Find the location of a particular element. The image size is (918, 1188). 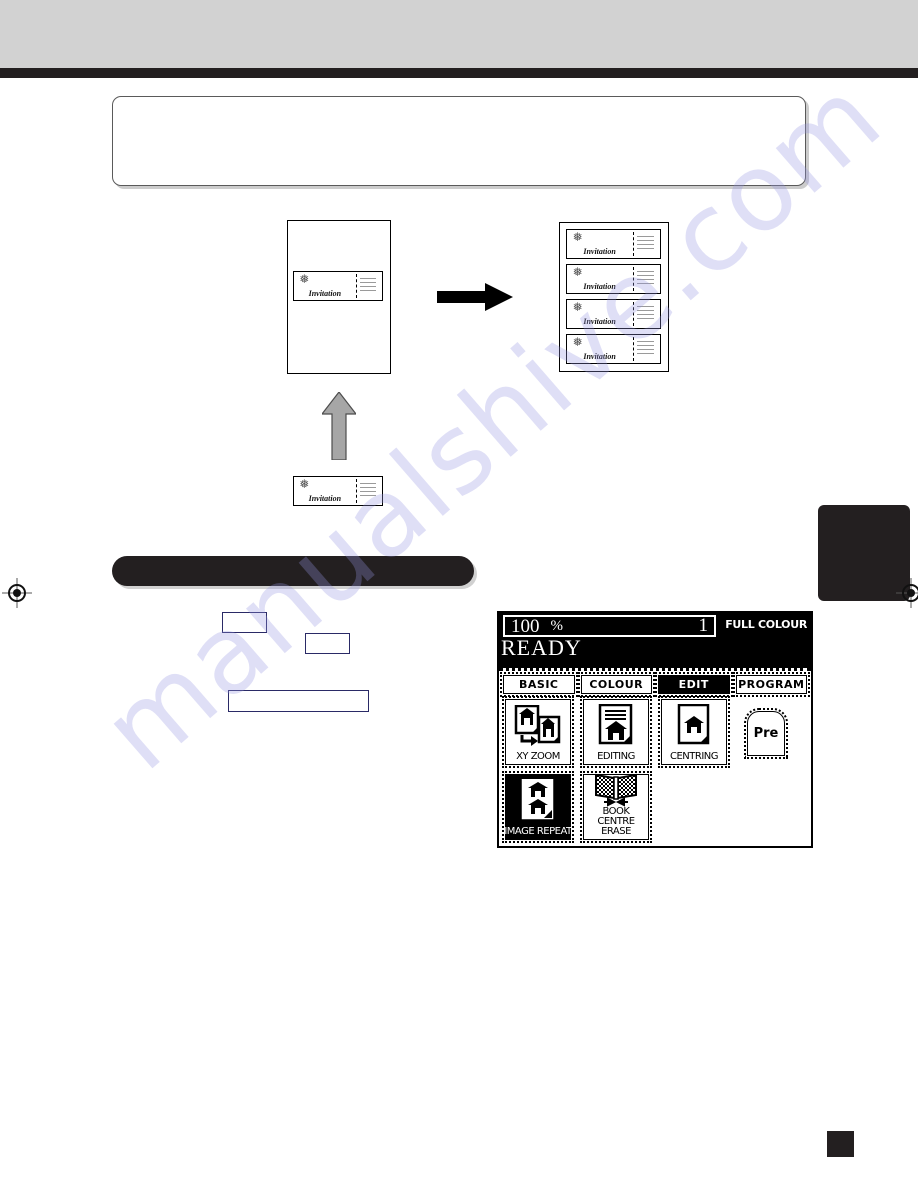

copy-count: 1 is located at coordinates (703, 625).